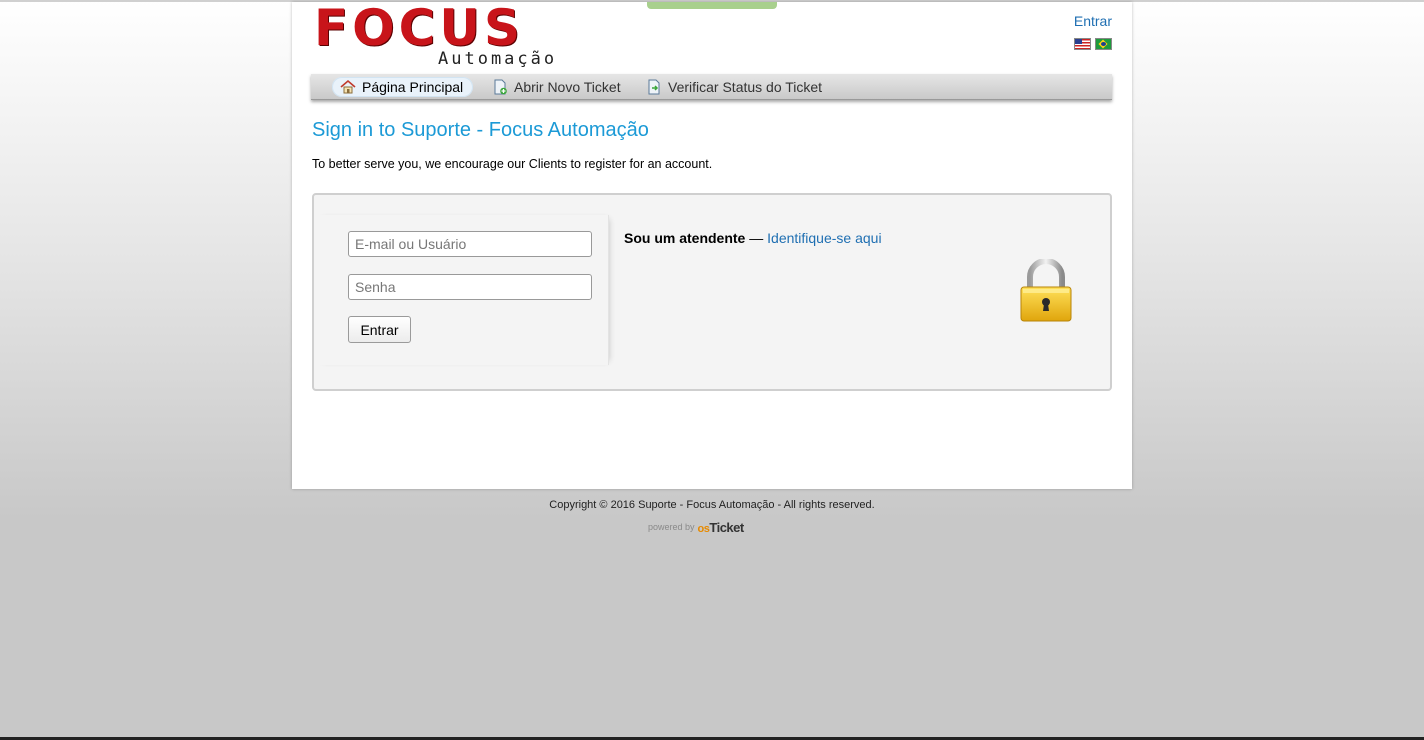  I want to click on agent-label: Sou um atendente, so click(685, 238).